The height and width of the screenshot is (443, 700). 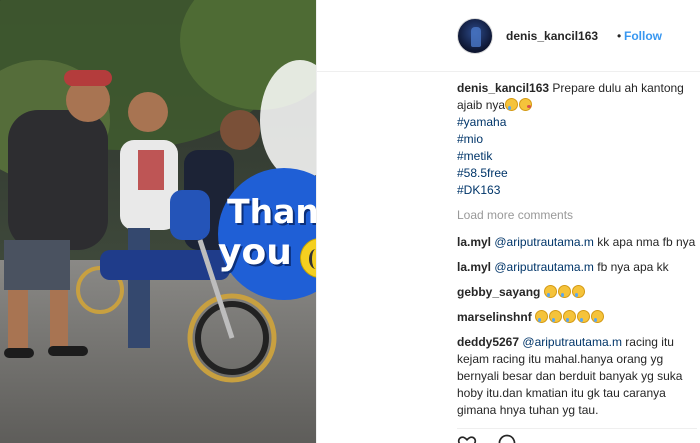 I want to click on list-item: marselinshnf, so click(x=577, y=317).